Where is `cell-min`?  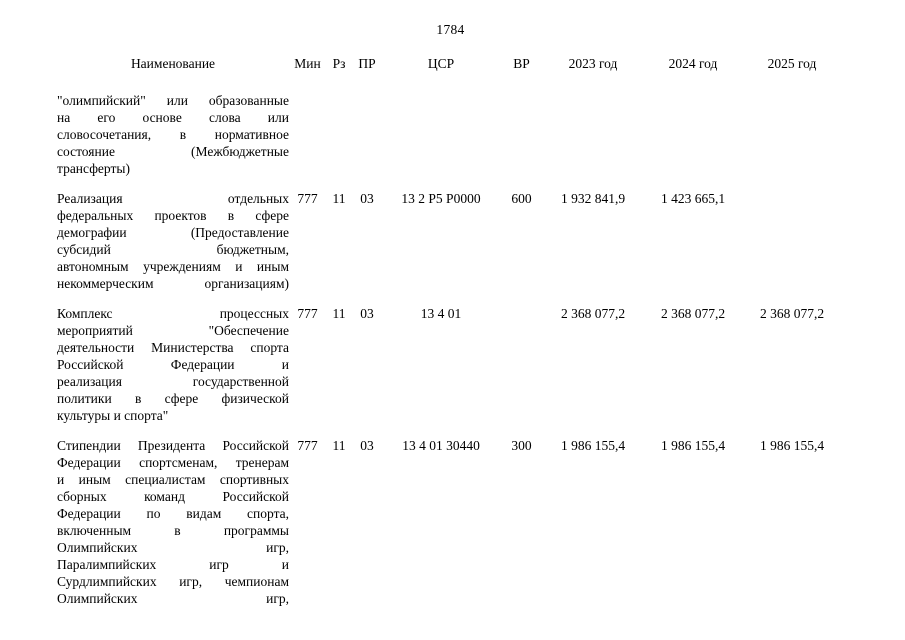 cell-min is located at coordinates (307, 134).